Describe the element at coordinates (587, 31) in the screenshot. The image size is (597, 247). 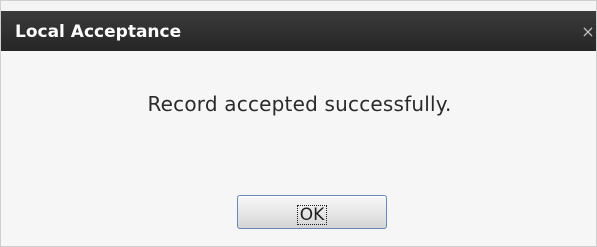
I see `close-icon: ×` at that location.